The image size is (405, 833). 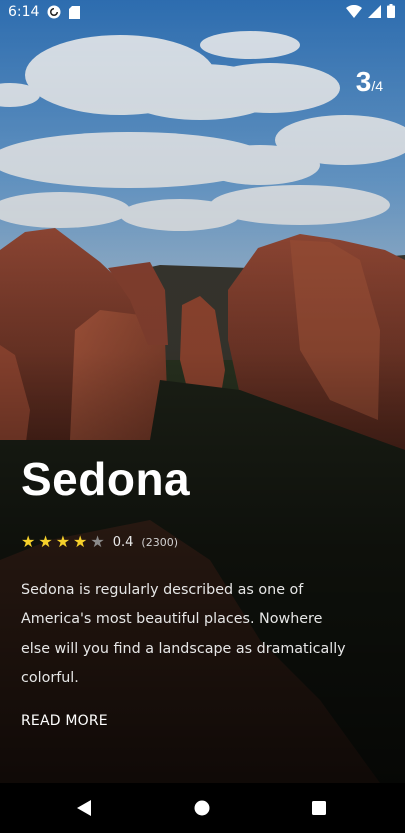 What do you see at coordinates (24, 12) in the screenshot?
I see `status-time: 6:14` at bounding box center [24, 12].